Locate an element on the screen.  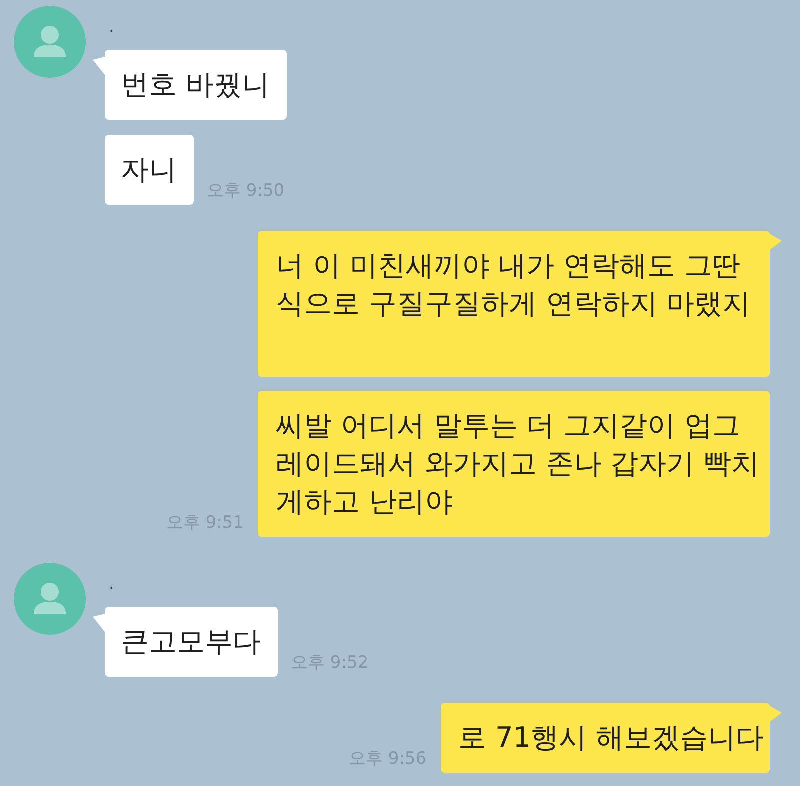
message-bubble: 로 71행시 해보겠습니다 is located at coordinates (605, 738).